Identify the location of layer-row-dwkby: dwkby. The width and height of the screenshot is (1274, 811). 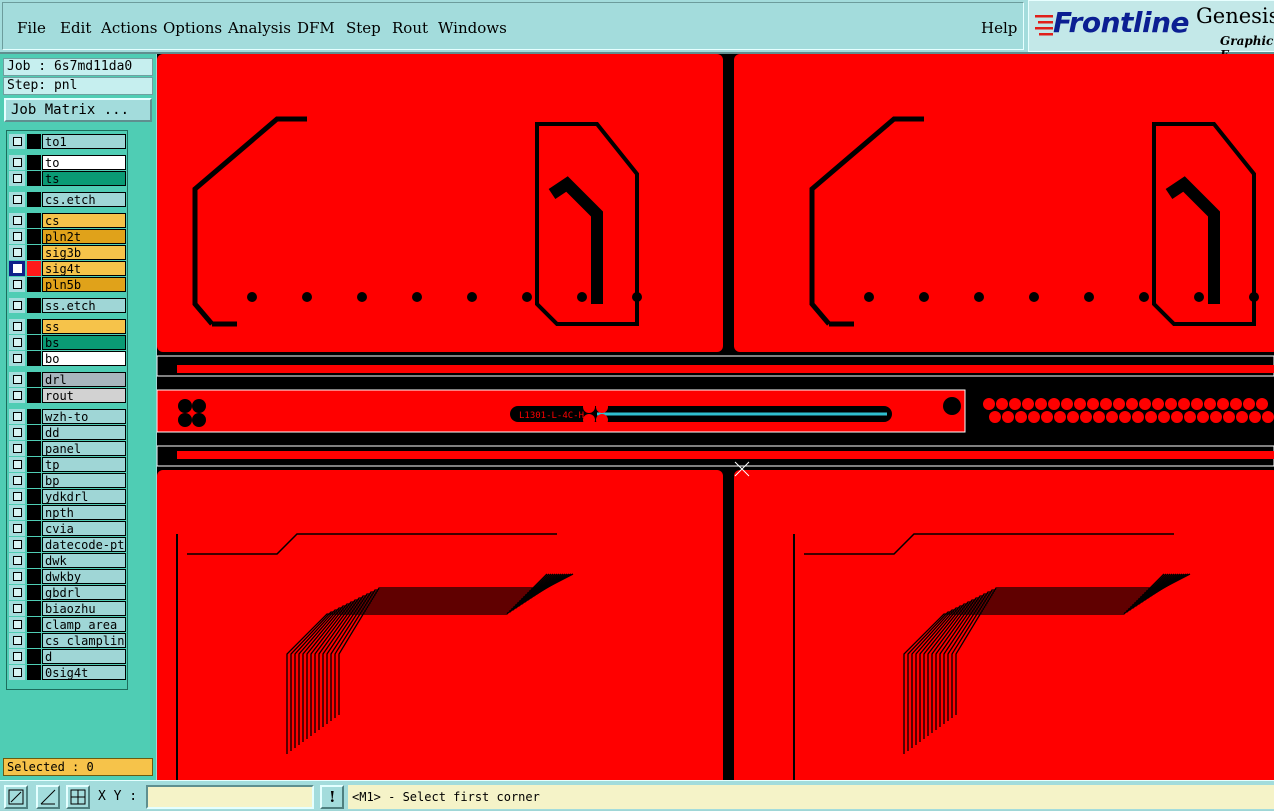
(68, 576).